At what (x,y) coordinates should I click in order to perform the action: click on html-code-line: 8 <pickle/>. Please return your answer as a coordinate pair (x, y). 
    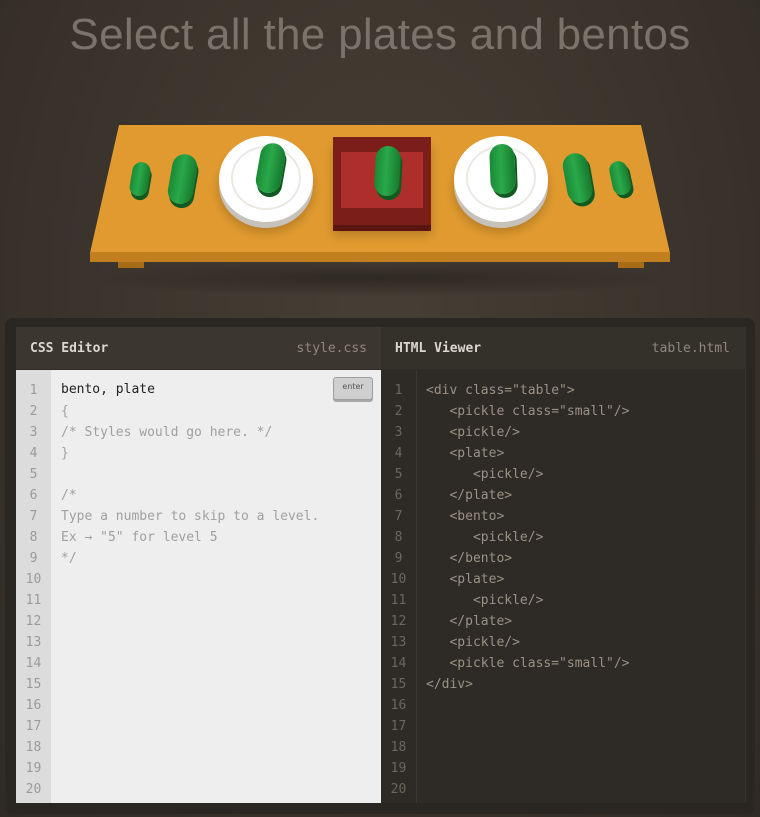
    Looking at the image, I should click on (563, 537).